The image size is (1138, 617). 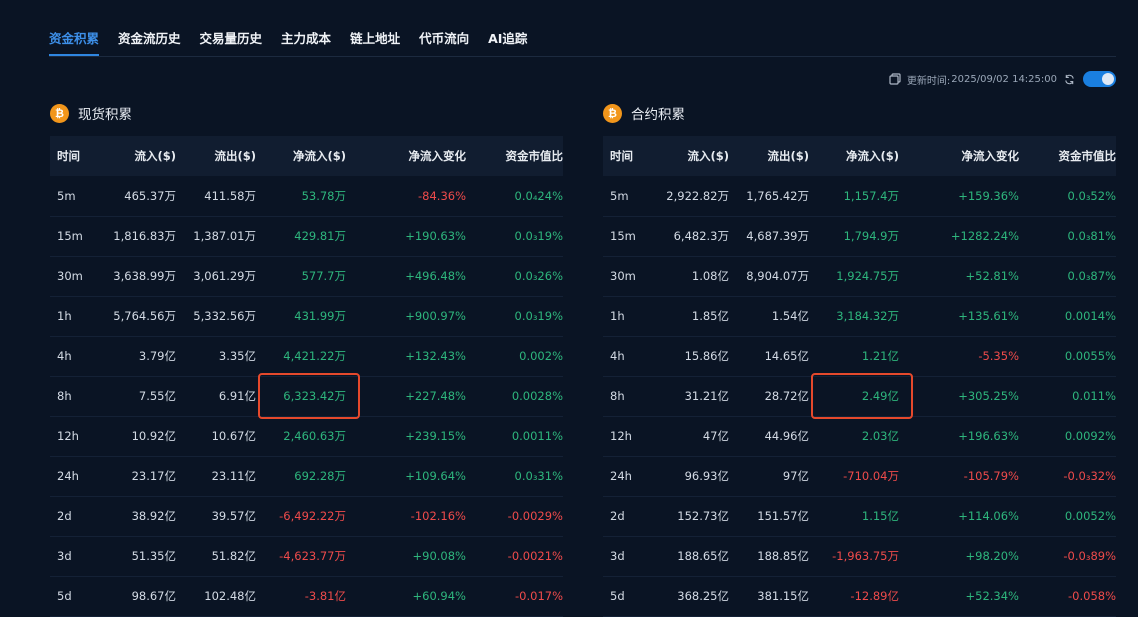 What do you see at coordinates (150, 195) in the screenshot?
I see `cell-inflow: 465.37万` at bounding box center [150, 195].